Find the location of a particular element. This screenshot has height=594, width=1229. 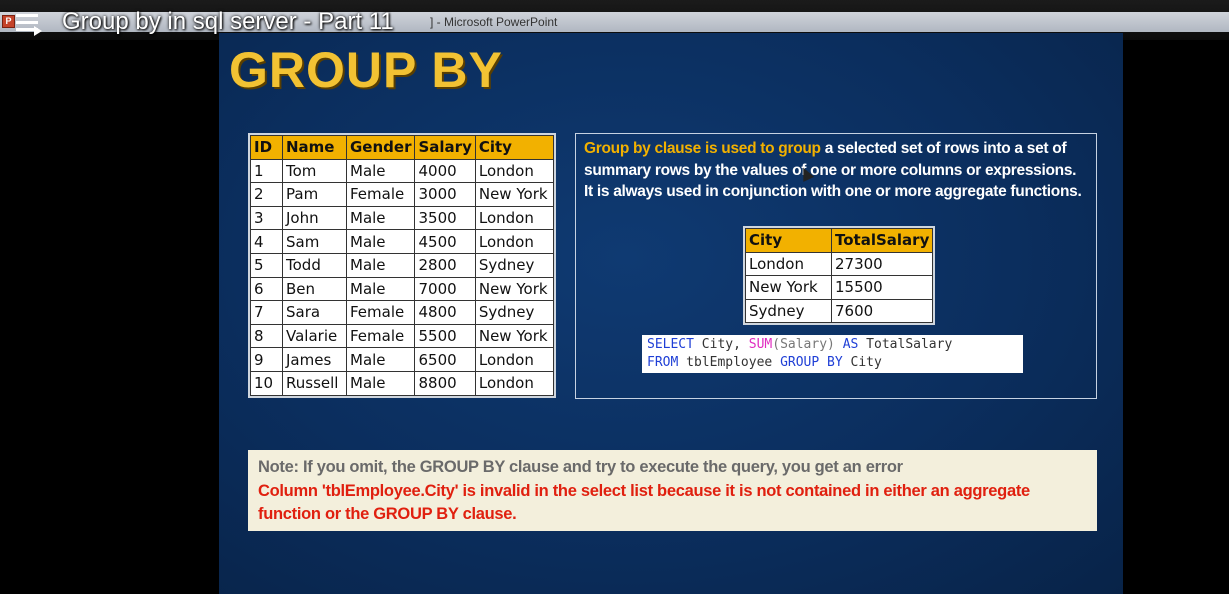

employee-table-cell: Sara is located at coordinates (314, 312).